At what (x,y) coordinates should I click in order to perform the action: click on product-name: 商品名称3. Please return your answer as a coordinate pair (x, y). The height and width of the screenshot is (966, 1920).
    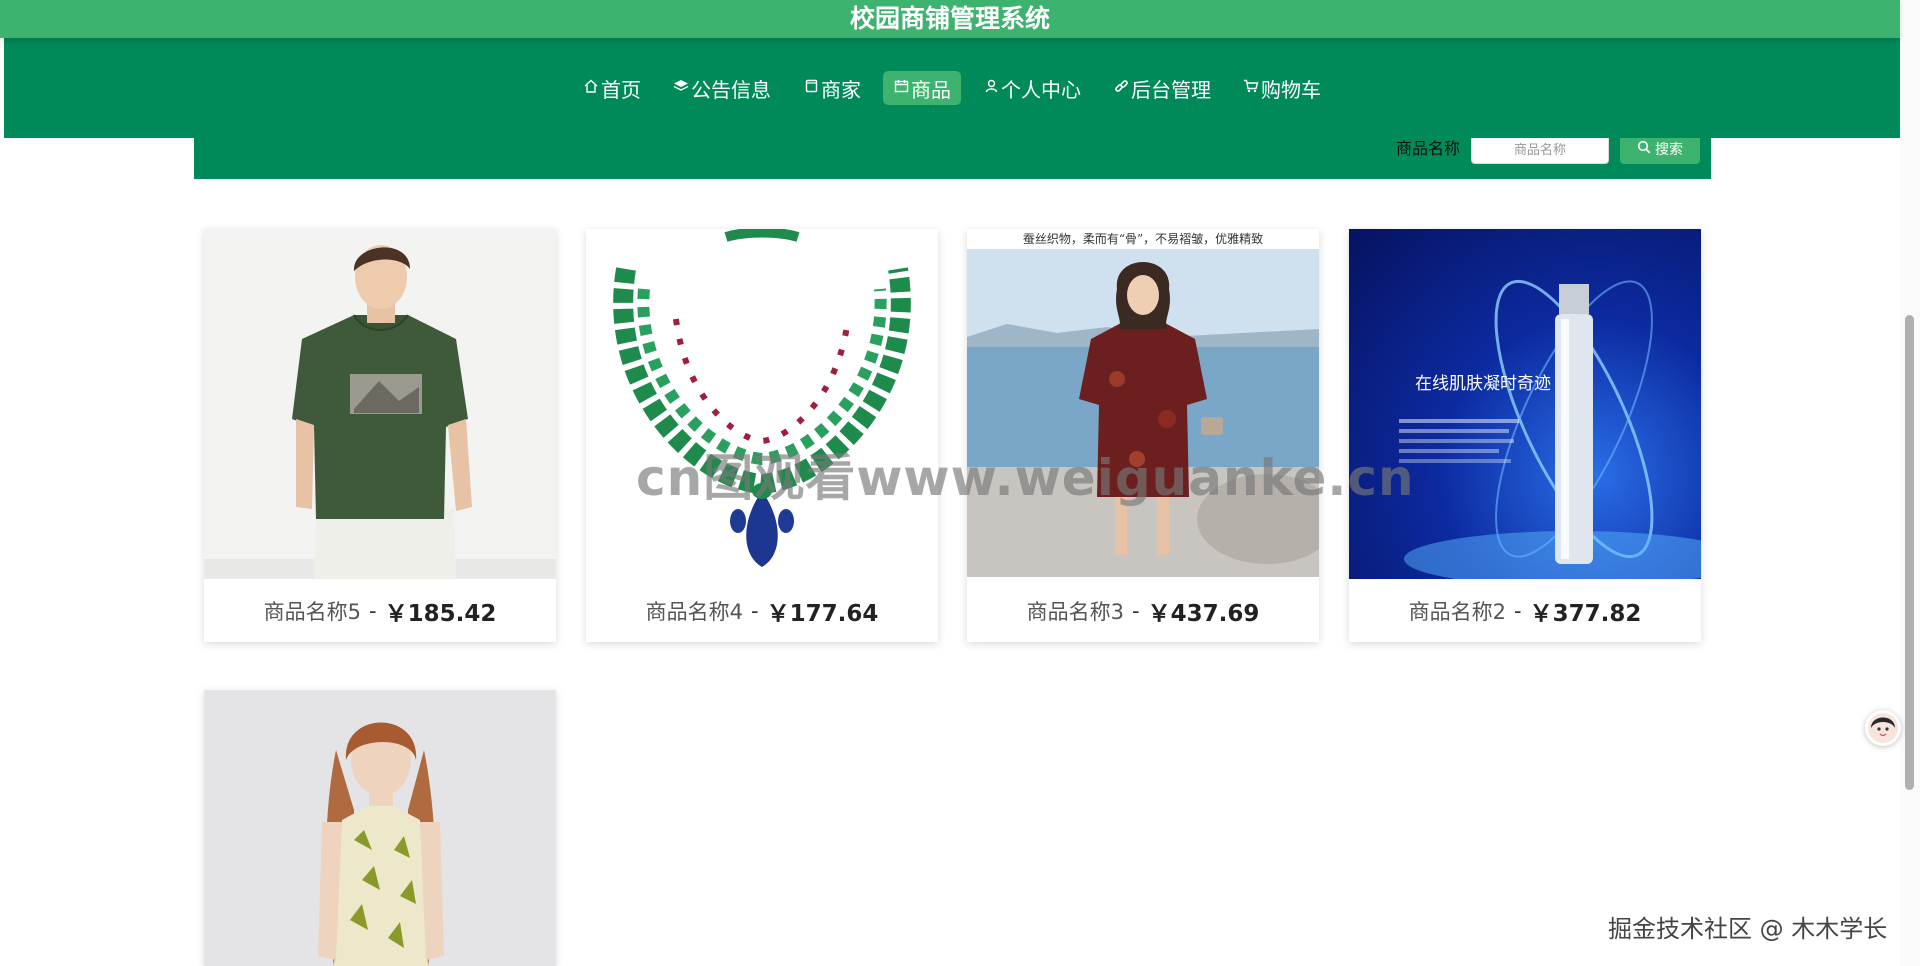
    Looking at the image, I should click on (1075, 611).